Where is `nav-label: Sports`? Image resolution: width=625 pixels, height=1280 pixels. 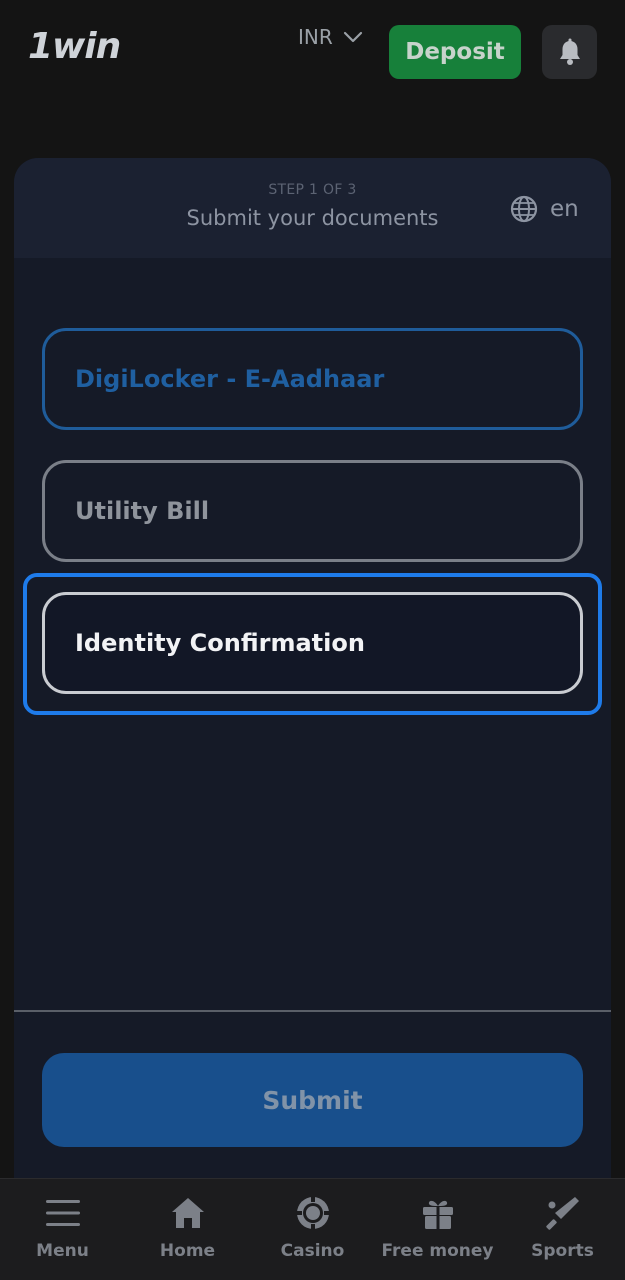 nav-label: Sports is located at coordinates (562, 1251).